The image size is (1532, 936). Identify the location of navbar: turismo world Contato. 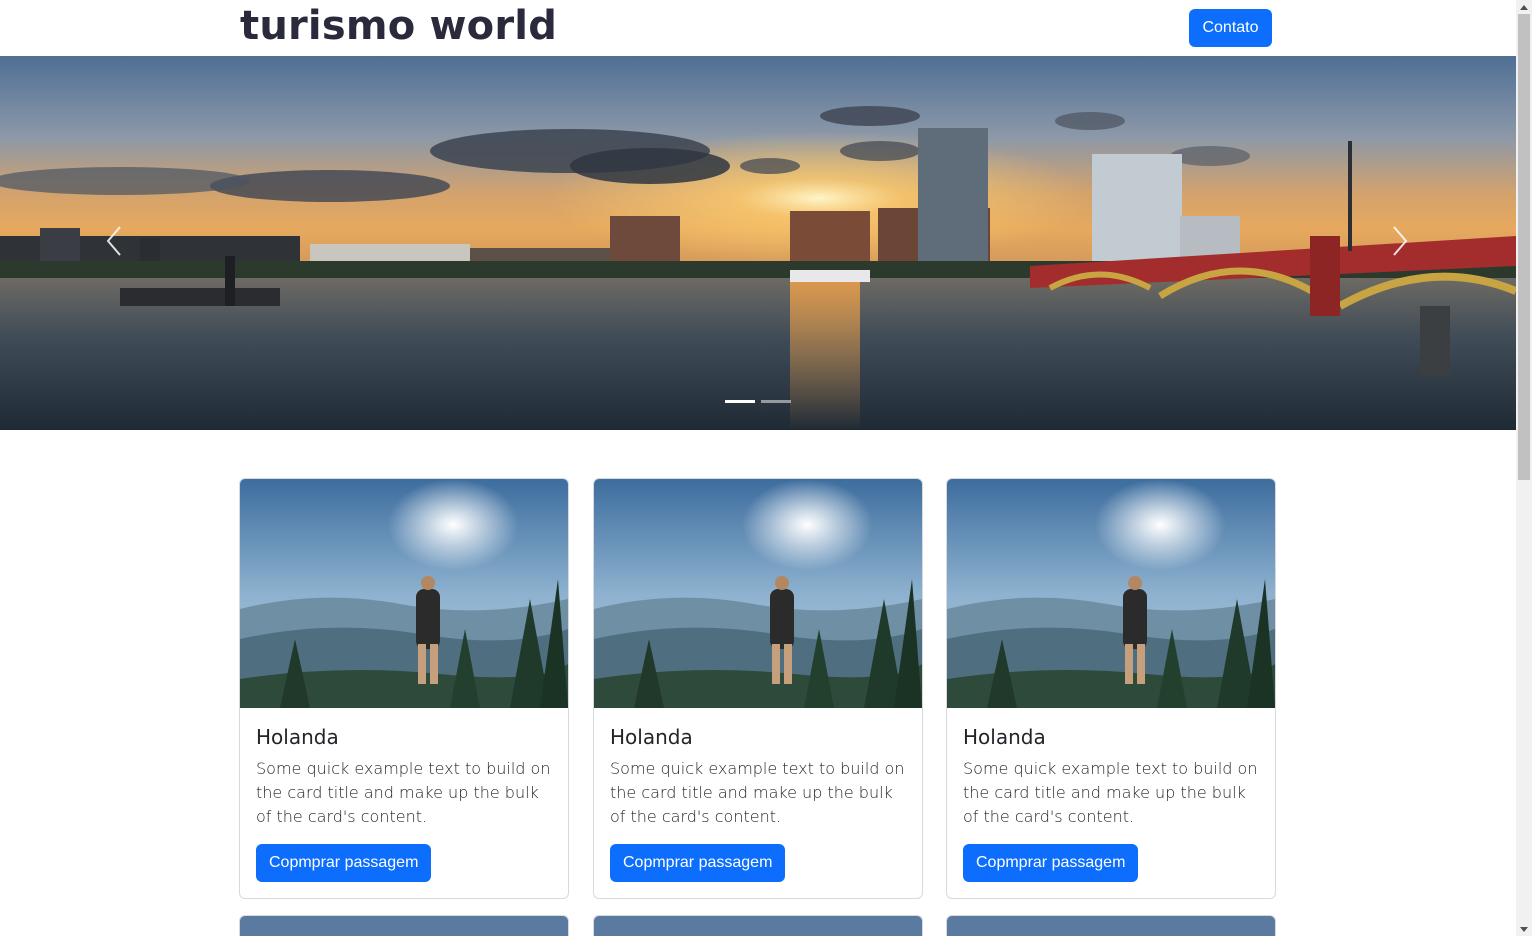
(758, 28).